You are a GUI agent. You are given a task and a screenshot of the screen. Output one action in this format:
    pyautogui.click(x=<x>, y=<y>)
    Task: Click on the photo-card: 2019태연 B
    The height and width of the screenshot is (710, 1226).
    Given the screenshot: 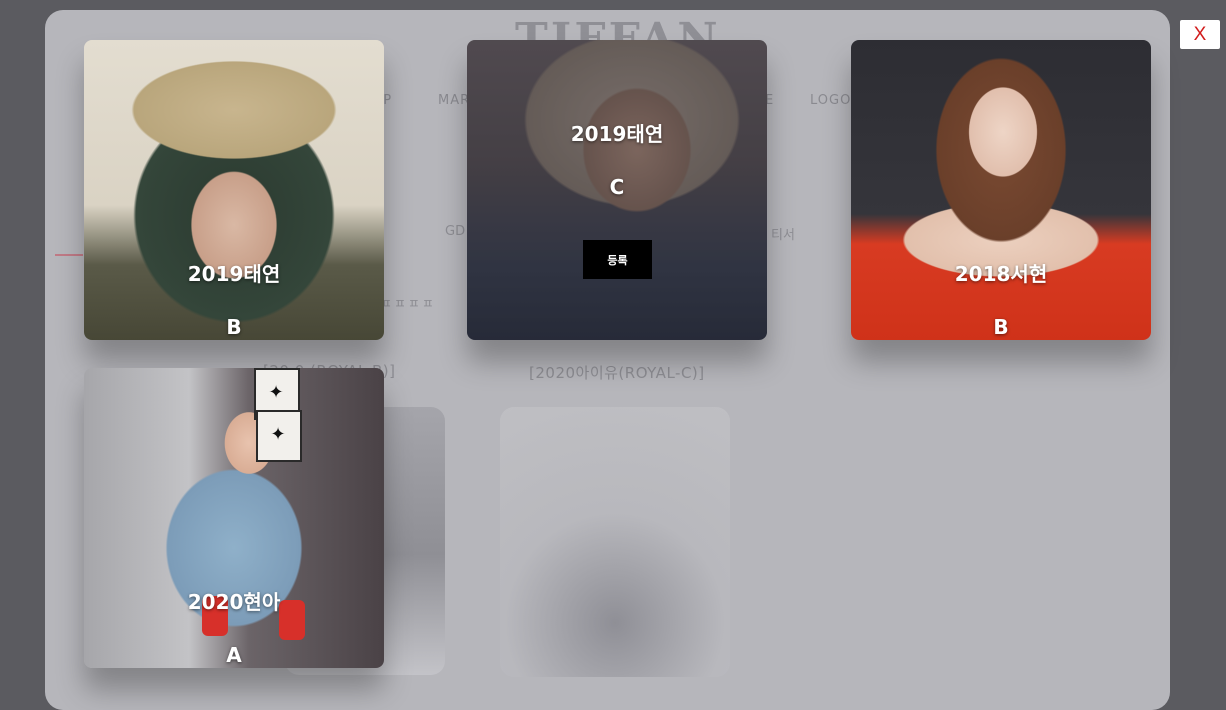 What is the action you would take?
    pyautogui.click(x=234, y=190)
    